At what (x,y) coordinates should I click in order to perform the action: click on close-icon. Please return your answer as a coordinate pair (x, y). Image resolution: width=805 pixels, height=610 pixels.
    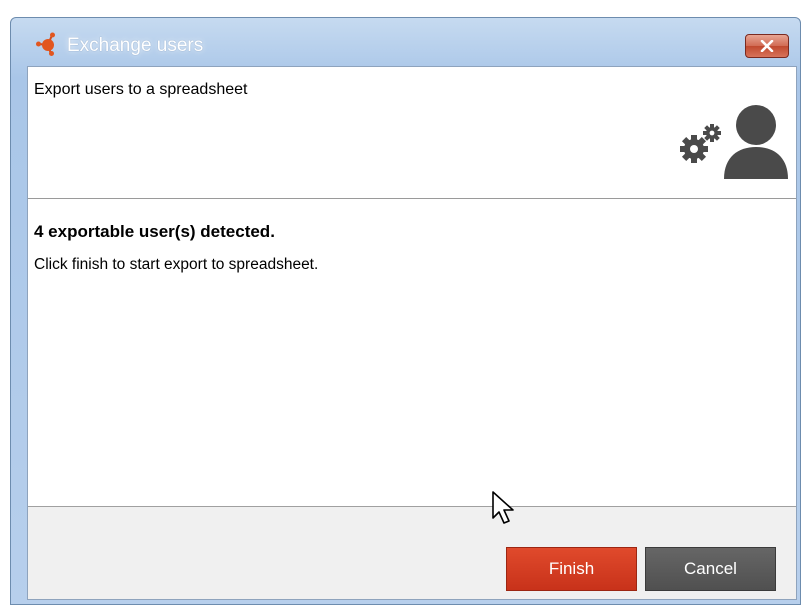
    Looking at the image, I should click on (767, 46).